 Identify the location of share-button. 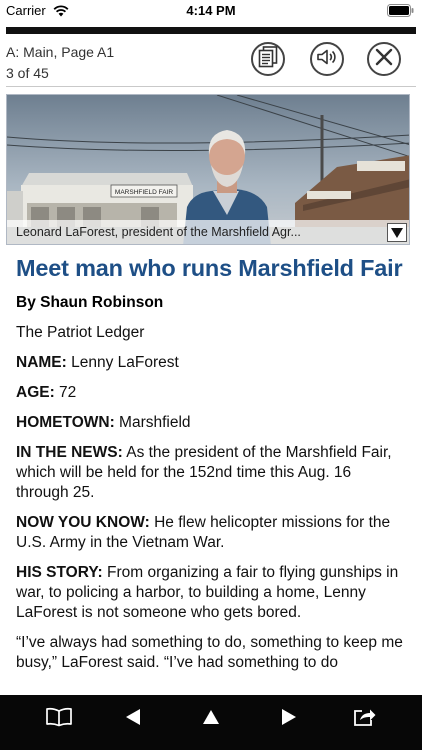
(365, 719).